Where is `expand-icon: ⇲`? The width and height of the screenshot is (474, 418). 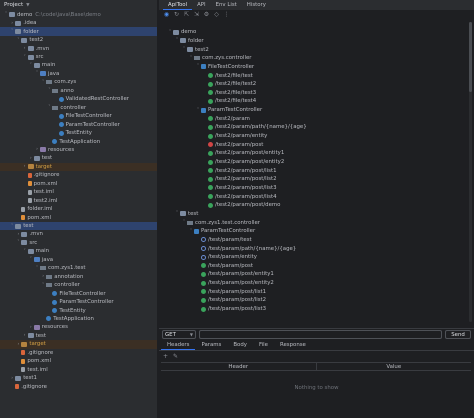
expand-icon: ⇲ is located at coordinates (196, 14).